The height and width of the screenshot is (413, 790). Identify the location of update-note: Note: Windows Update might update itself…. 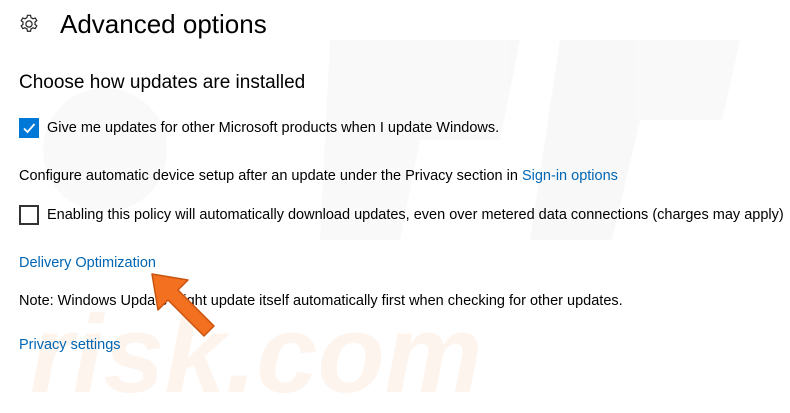
(321, 301).